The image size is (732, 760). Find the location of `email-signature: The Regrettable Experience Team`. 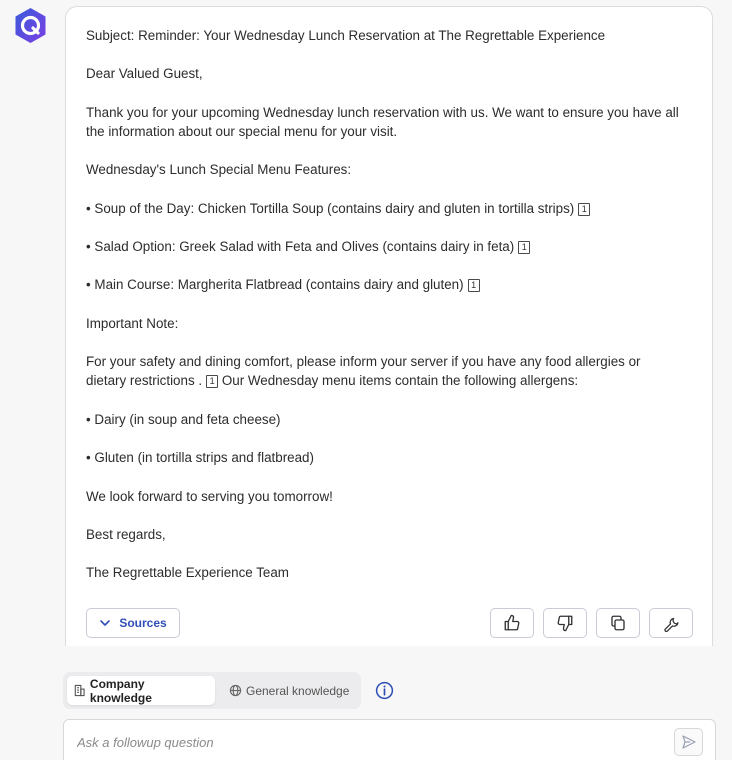

email-signature: The Regrettable Experience Team is located at coordinates (187, 572).